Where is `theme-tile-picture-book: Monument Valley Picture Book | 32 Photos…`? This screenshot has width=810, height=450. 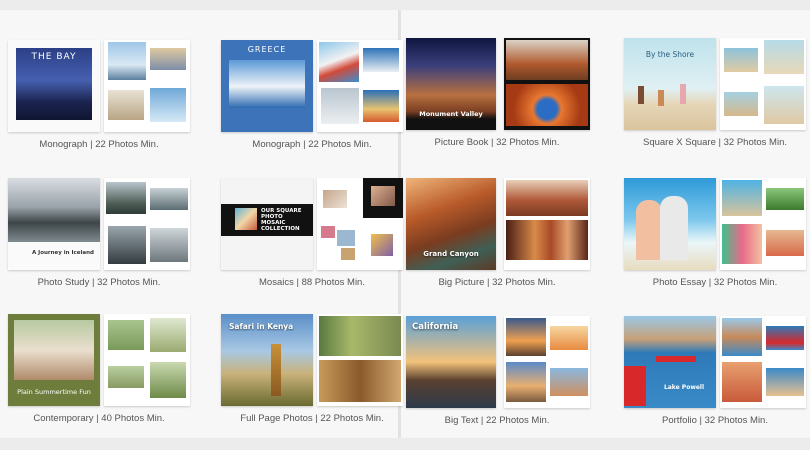
theme-tile-picture-book: Monument Valley Picture Book | 32 Photos… is located at coordinates (501, 103).